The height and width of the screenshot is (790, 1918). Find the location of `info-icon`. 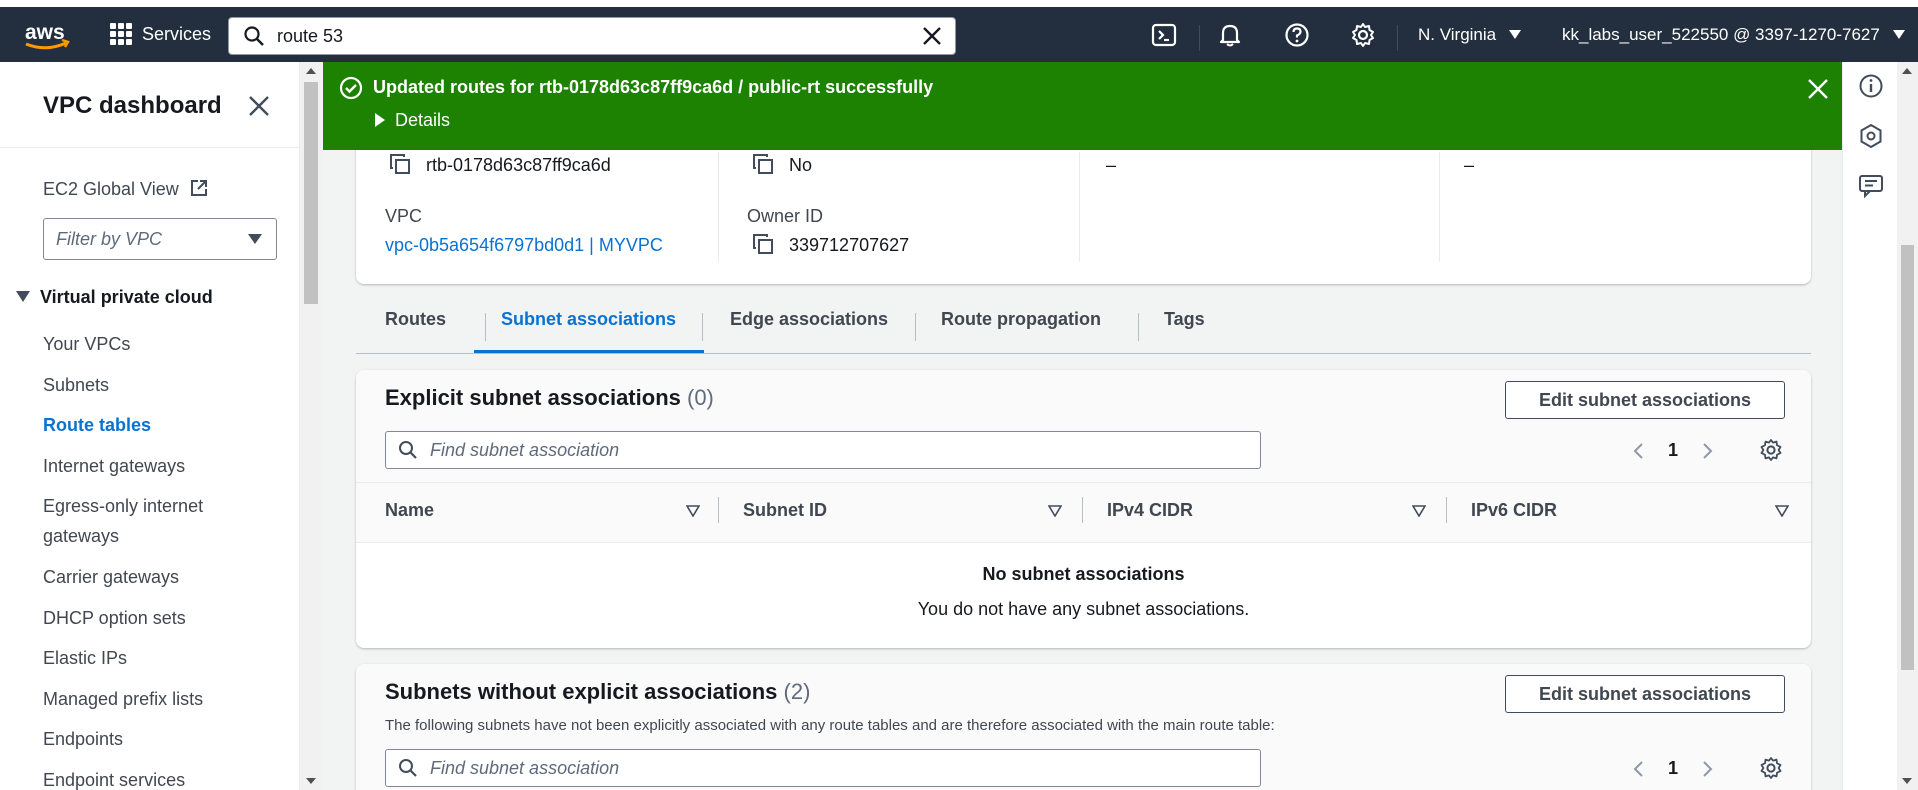

info-icon is located at coordinates (1871, 86).